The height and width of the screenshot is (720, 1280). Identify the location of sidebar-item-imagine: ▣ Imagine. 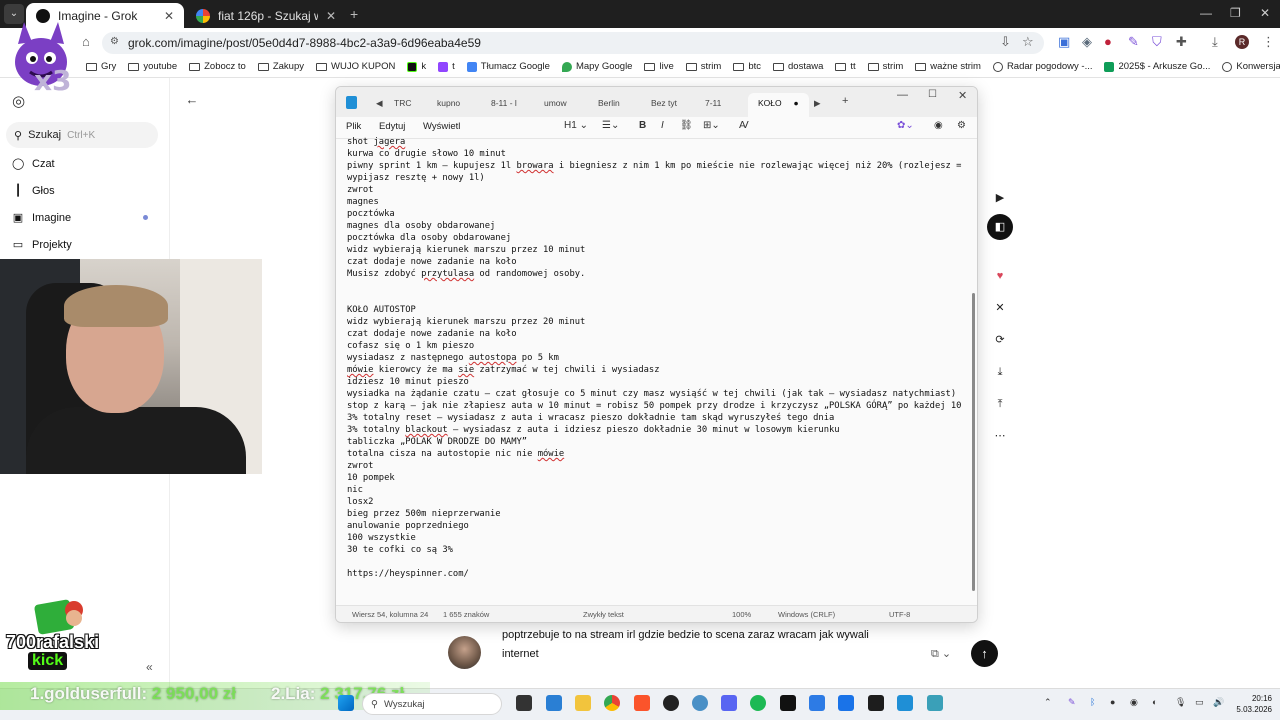
(41, 218).